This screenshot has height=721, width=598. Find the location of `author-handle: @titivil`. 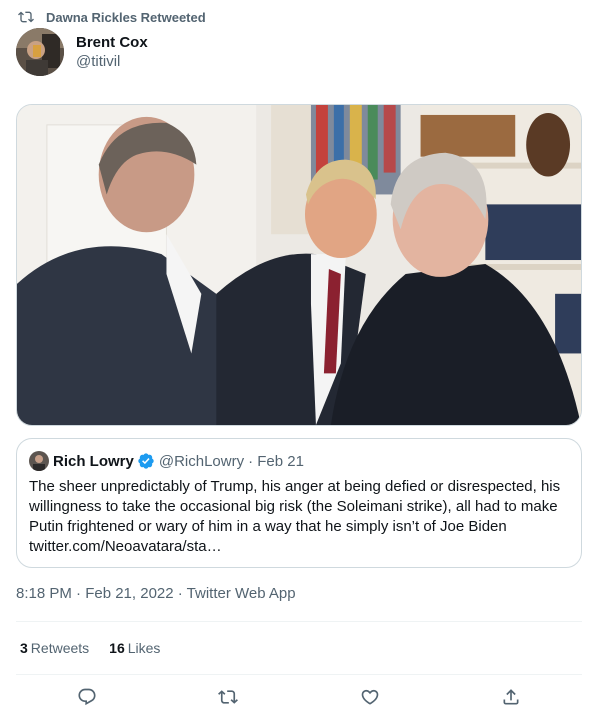

author-handle: @titivil is located at coordinates (112, 62).